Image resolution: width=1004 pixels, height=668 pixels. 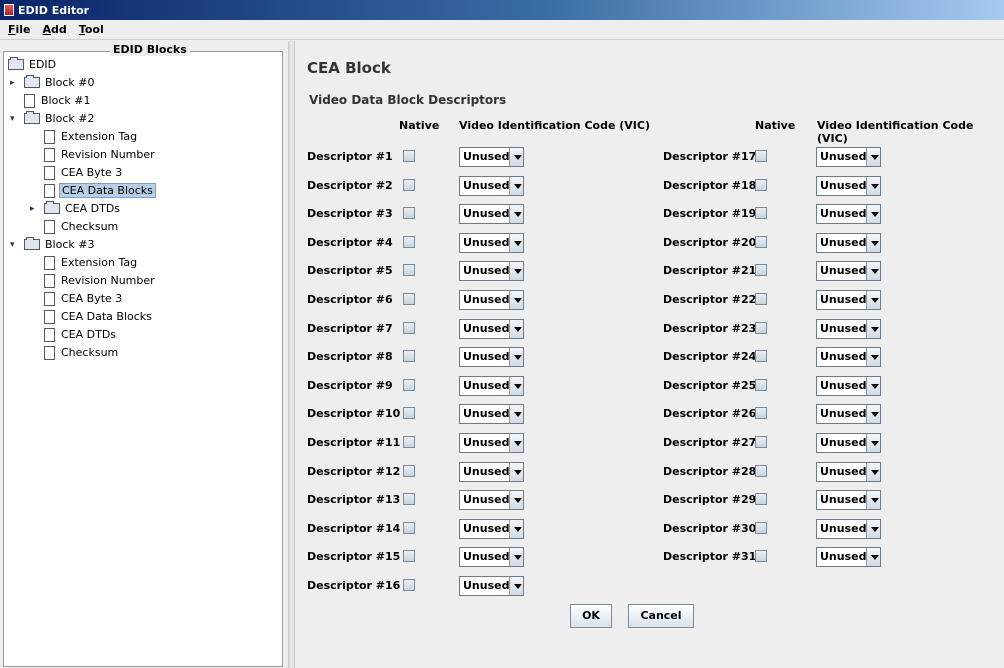 What do you see at coordinates (81, 334) in the screenshot?
I see `tree-node: CEA DTDs` at bounding box center [81, 334].